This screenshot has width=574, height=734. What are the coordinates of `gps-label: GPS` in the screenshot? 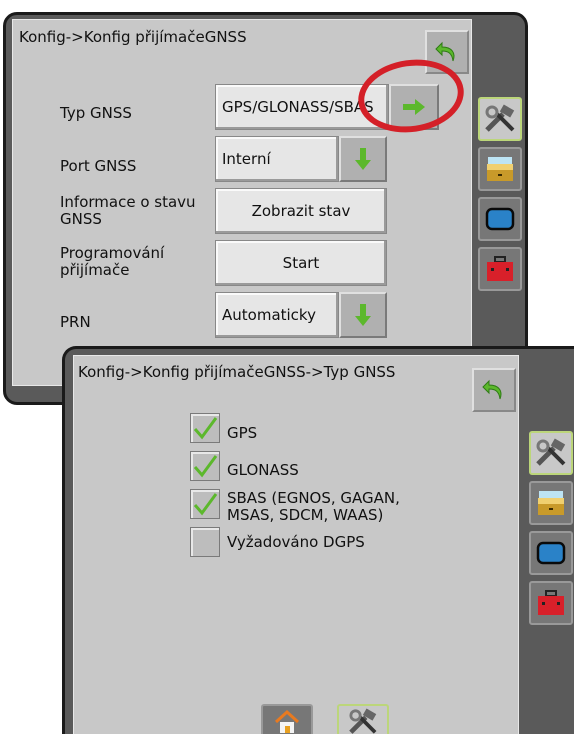 It's located at (242, 433).